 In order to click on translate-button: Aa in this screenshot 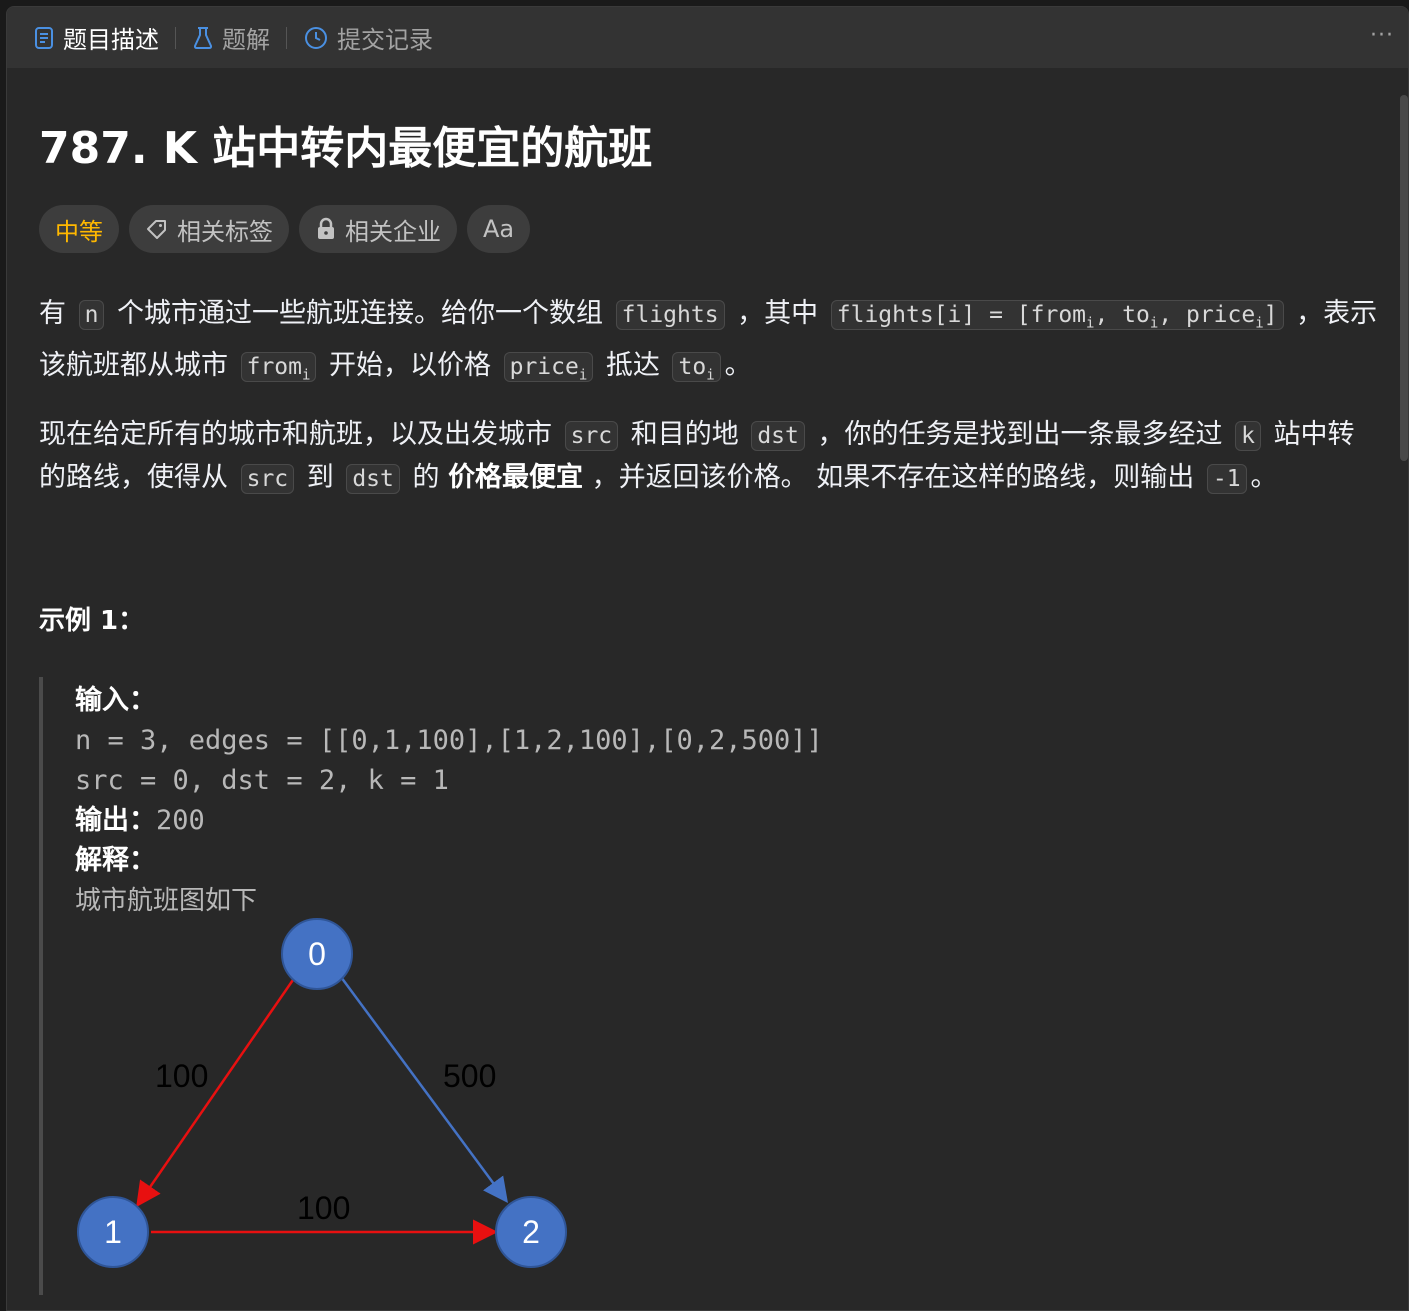, I will do `click(499, 229)`.